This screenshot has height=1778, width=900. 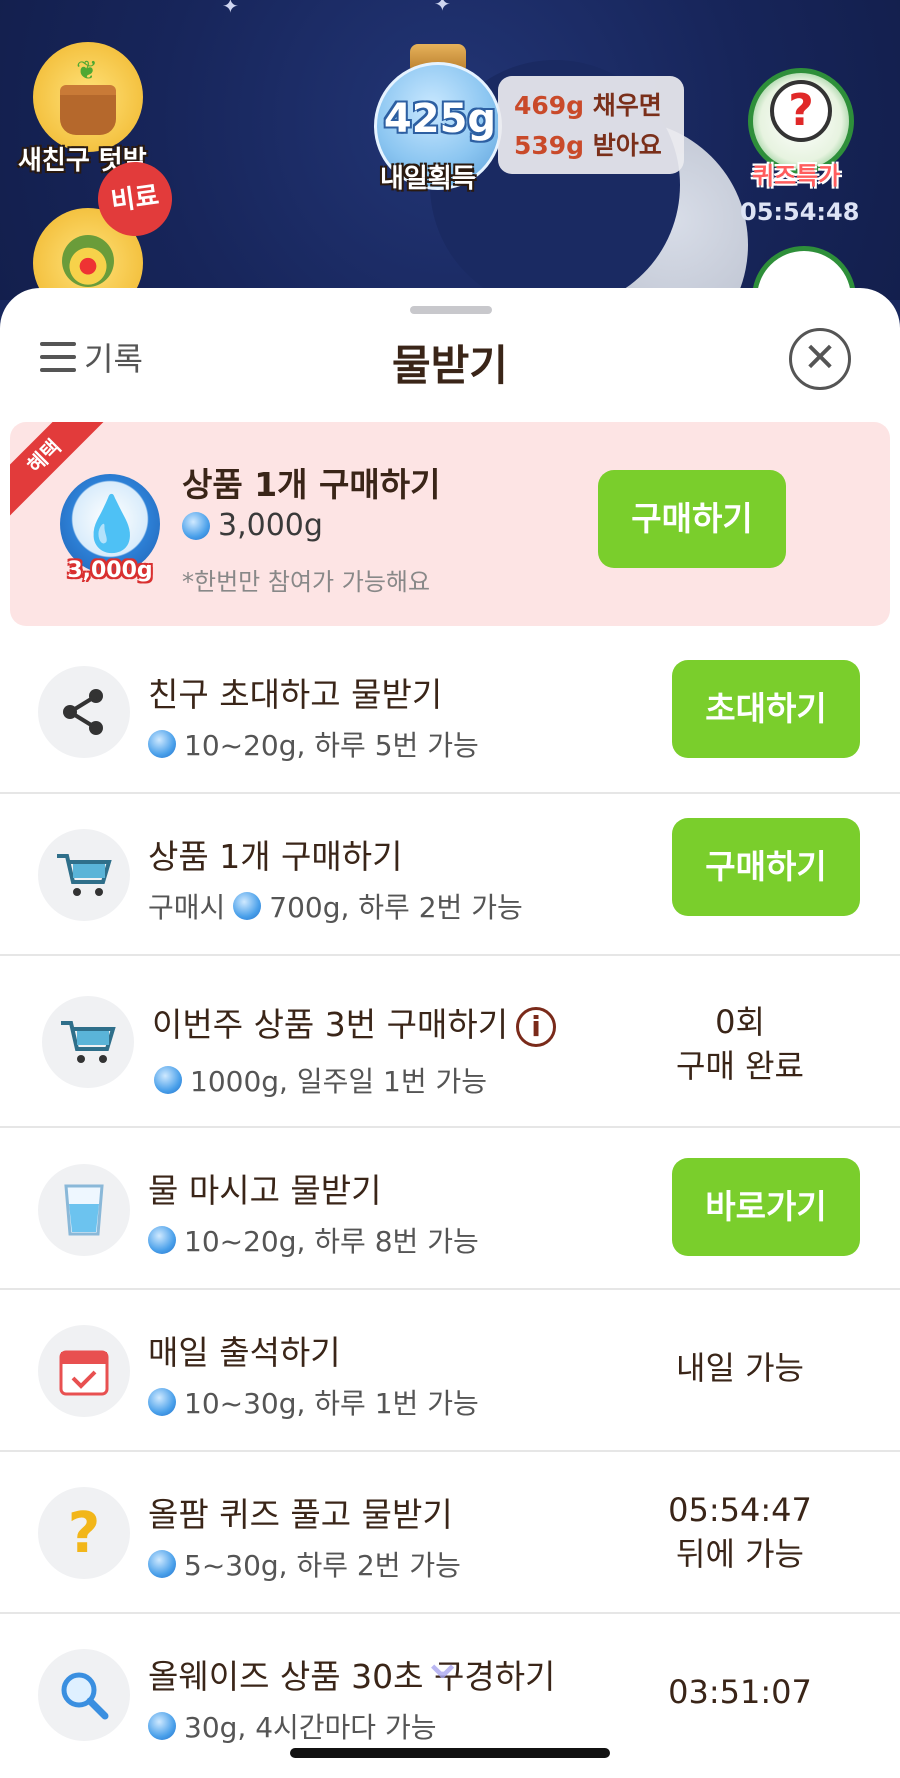 What do you see at coordinates (112, 523) in the screenshot?
I see `water-drops-icon: 💧` at bounding box center [112, 523].